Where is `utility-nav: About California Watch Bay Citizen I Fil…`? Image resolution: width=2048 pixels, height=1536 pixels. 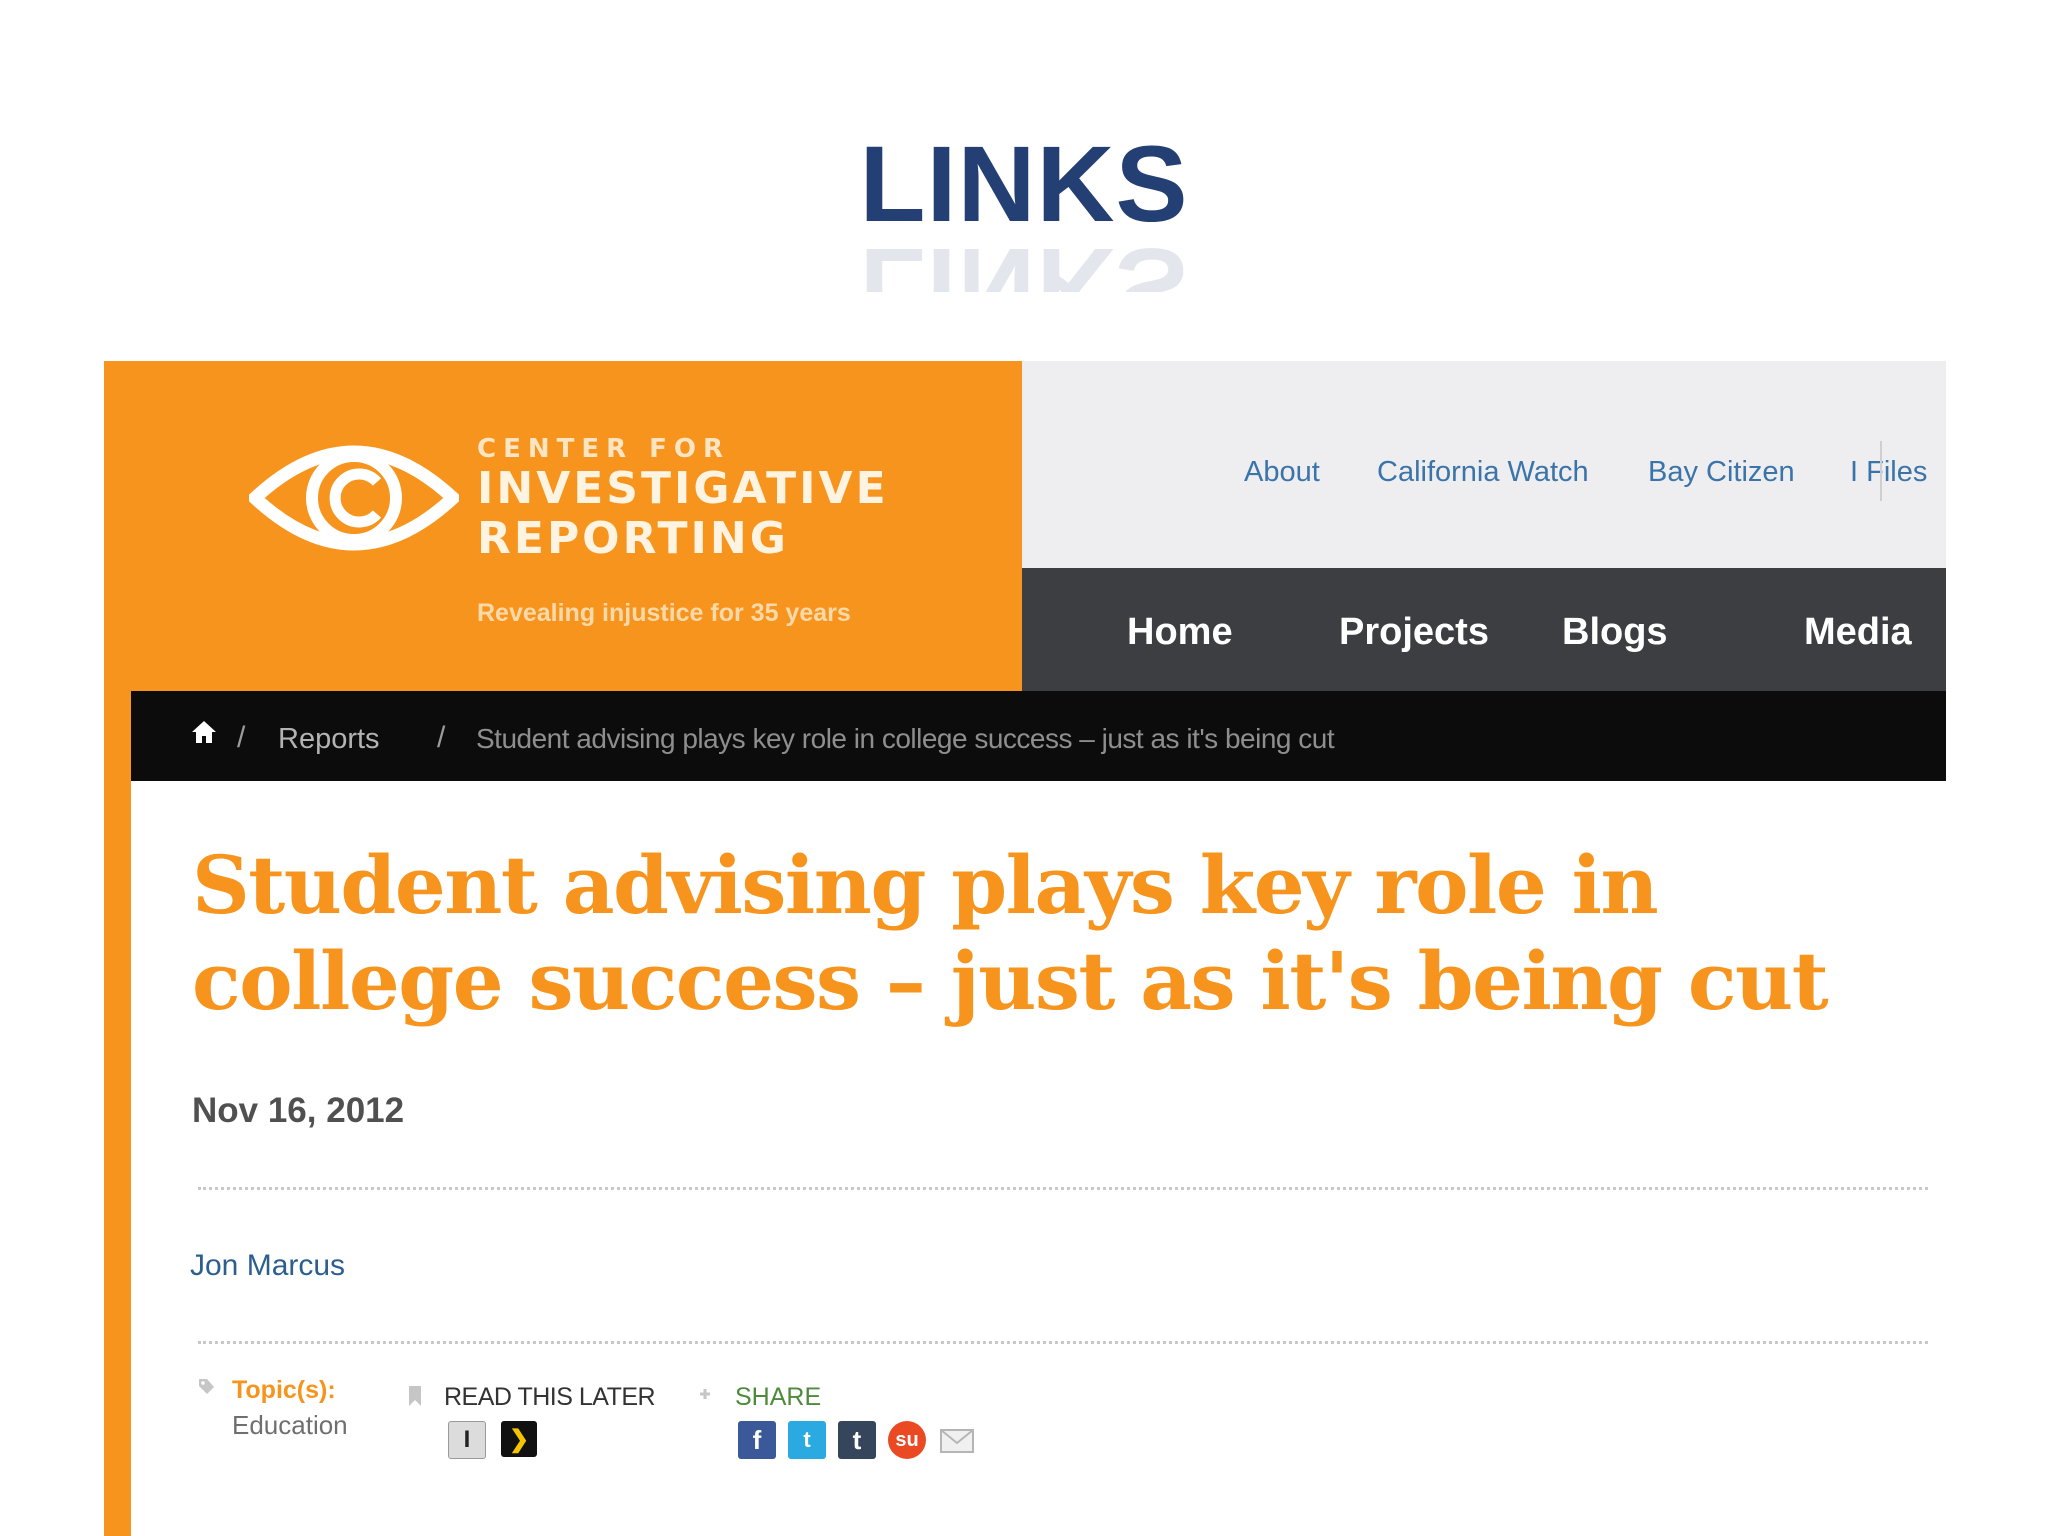
utility-nav: About California Watch Bay Citizen I Fil… is located at coordinates (1484, 464).